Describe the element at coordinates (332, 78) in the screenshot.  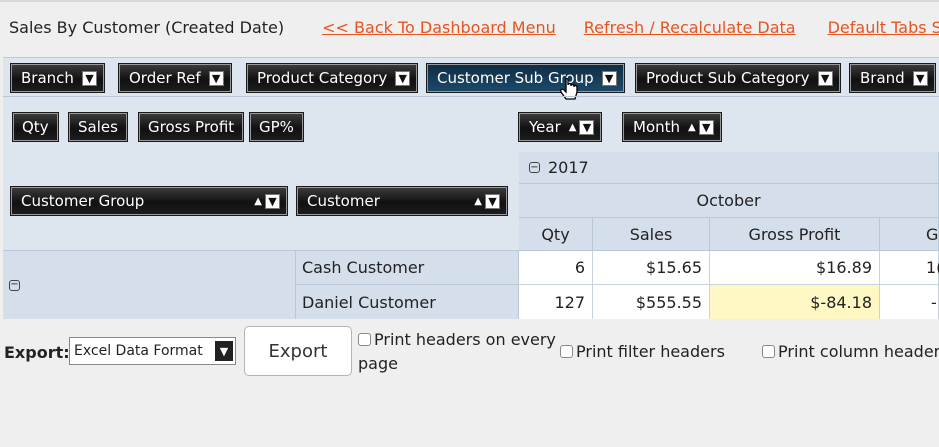
I see `filter-field-product-category: Product Category ▼` at that location.